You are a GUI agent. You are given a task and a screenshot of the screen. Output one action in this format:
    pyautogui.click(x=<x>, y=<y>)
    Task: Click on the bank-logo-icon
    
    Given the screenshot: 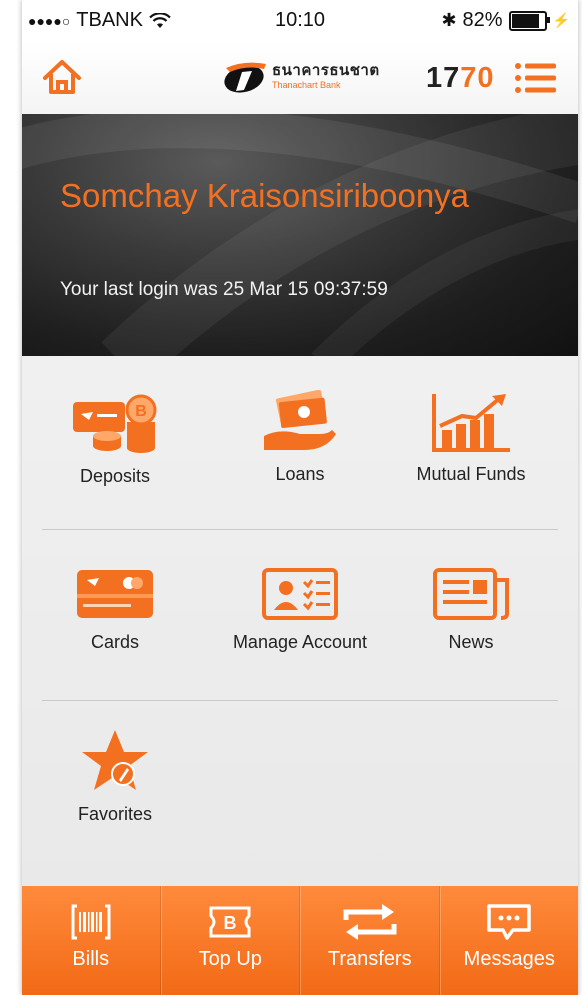 What is the action you would take?
    pyautogui.click(x=245, y=77)
    